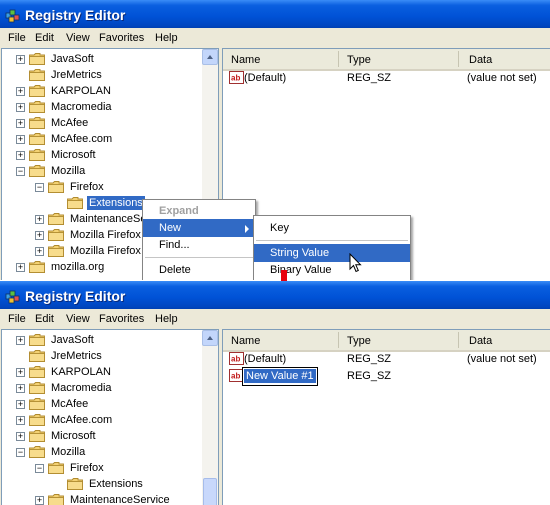 This screenshot has width=550, height=505. Describe the element at coordinates (332, 253) in the screenshot. I see `submenu-string-value: String Value` at that location.